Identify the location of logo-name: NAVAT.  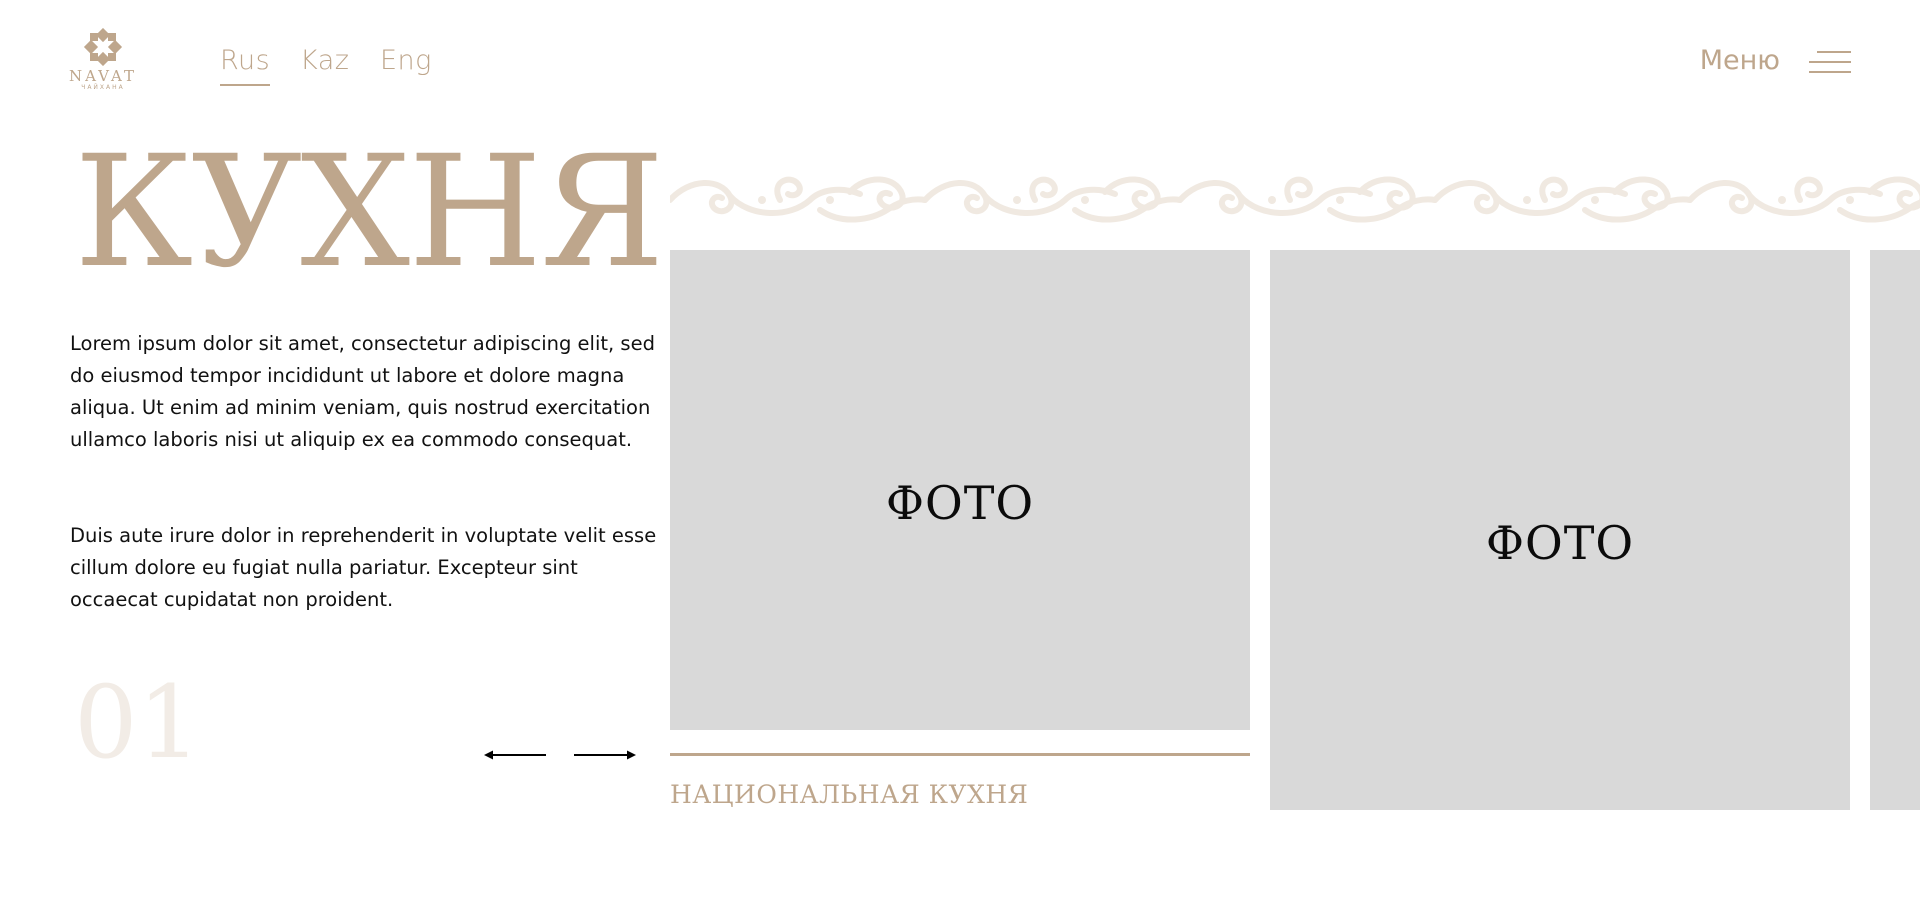
(103, 76).